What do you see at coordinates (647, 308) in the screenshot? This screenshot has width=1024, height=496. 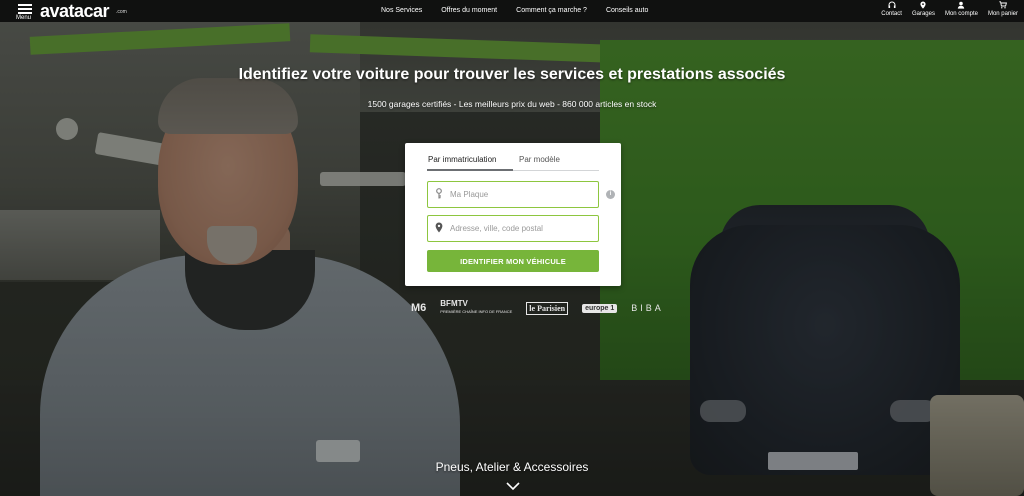 I see `press-logo-biba: BIBA` at bounding box center [647, 308].